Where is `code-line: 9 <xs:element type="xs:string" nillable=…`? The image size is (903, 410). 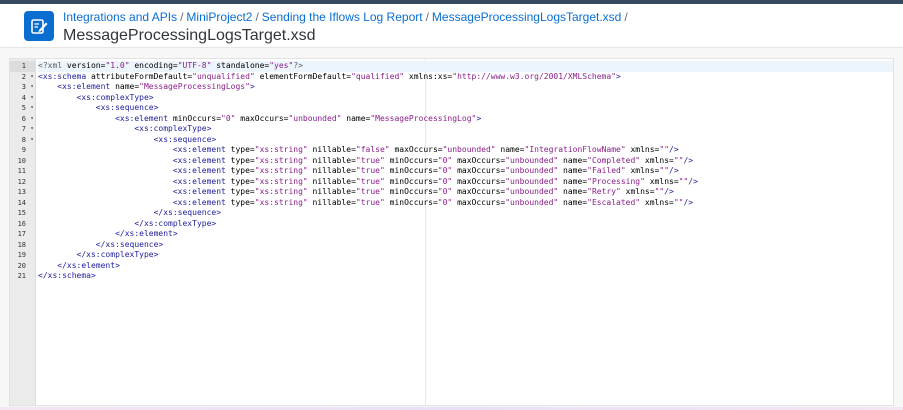 code-line: 9 <xs:element type="xs:string" nillable=… is located at coordinates (451, 150).